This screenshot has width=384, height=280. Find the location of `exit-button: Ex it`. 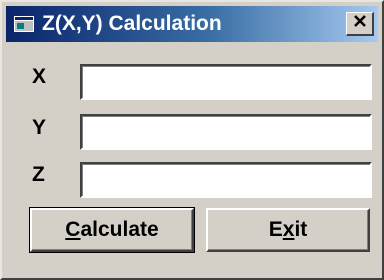

exit-button: Ex it is located at coordinates (288, 230).